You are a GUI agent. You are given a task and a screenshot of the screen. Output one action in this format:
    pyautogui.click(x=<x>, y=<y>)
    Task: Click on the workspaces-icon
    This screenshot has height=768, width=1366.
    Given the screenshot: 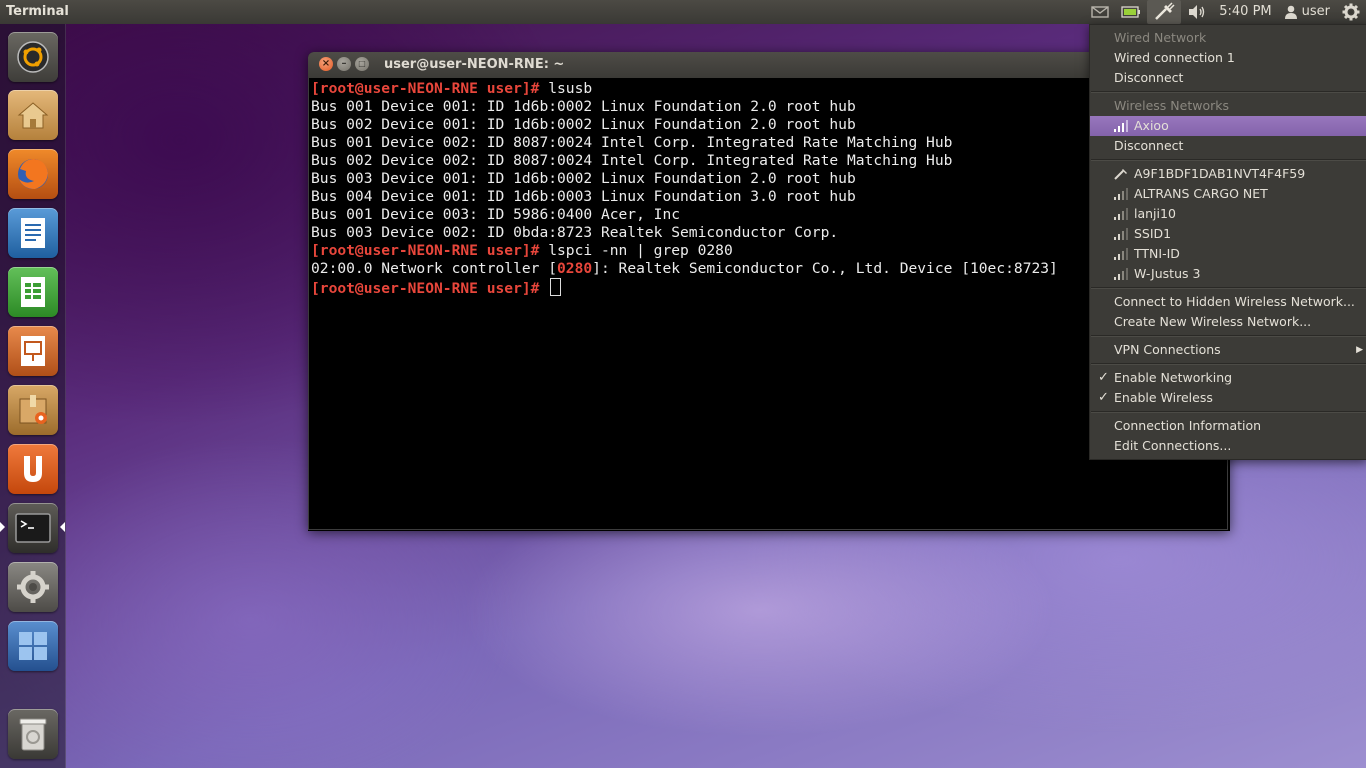 What is the action you would take?
    pyautogui.click(x=33, y=646)
    